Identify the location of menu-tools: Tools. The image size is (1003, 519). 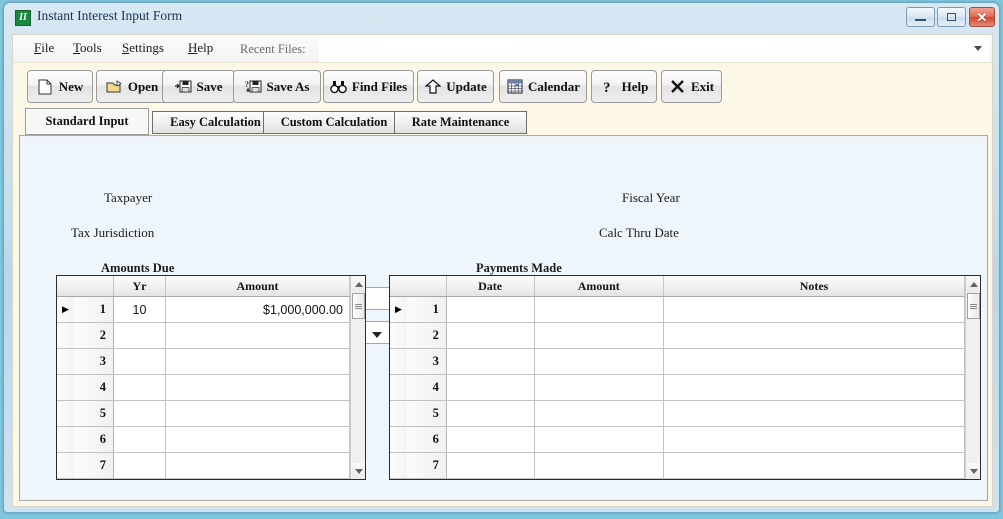
(87, 49).